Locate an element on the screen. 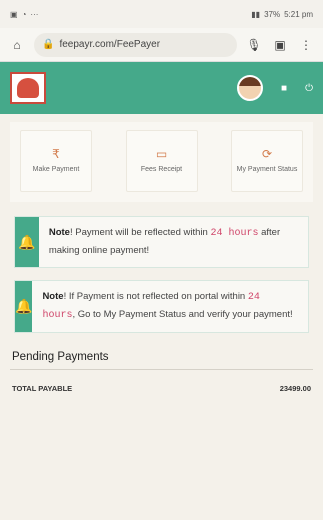 The image size is (323, 520). power-icon: ⏻ is located at coordinates (309, 88).